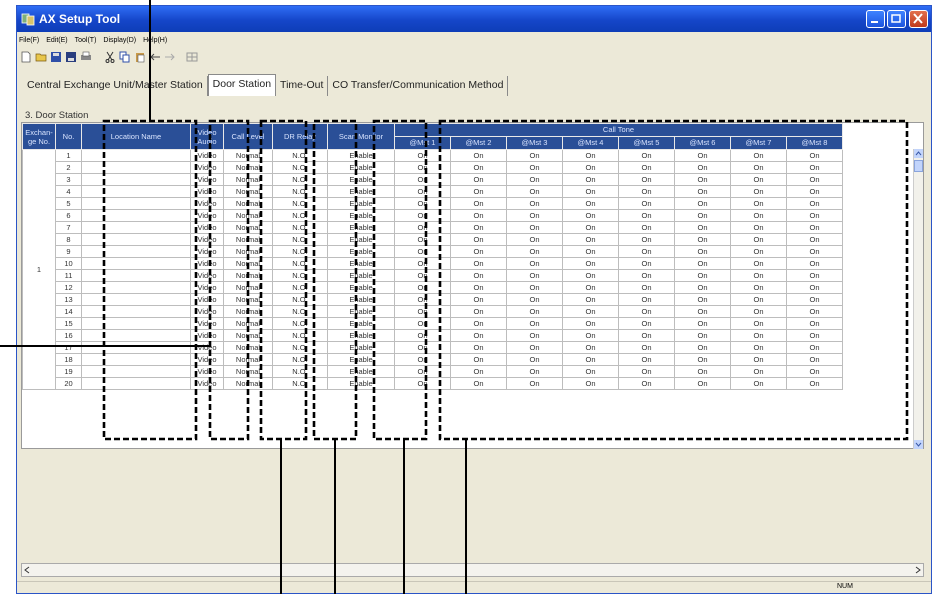  I want to click on scroll-up-icon, so click(918, 153).